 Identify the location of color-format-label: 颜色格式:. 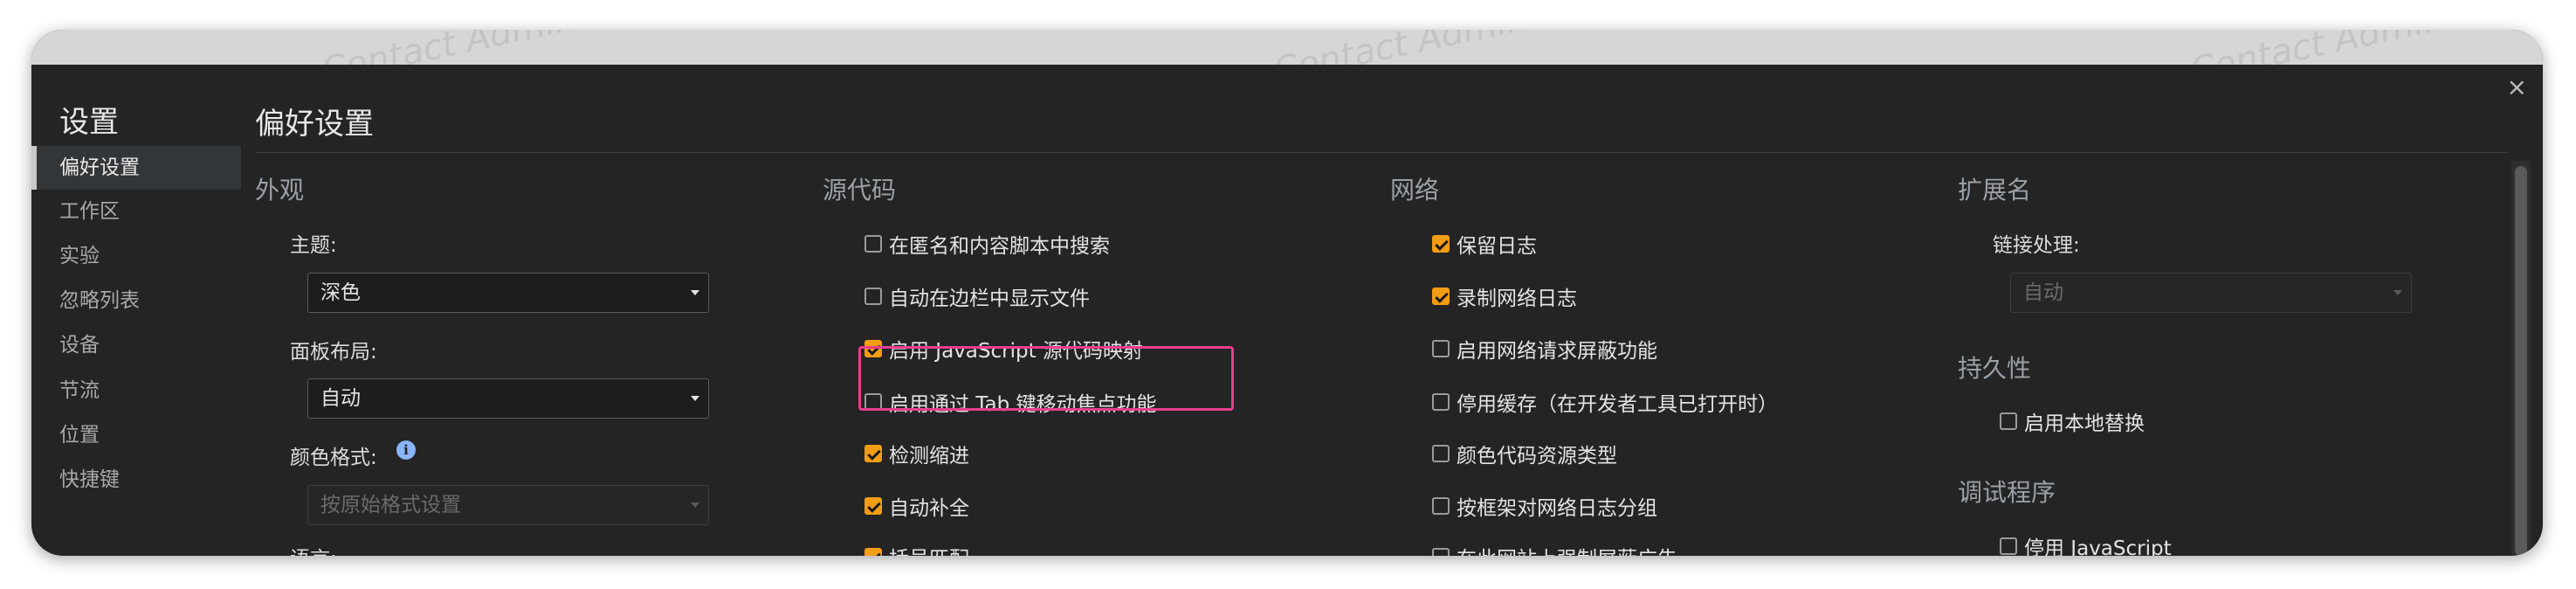
(333, 458).